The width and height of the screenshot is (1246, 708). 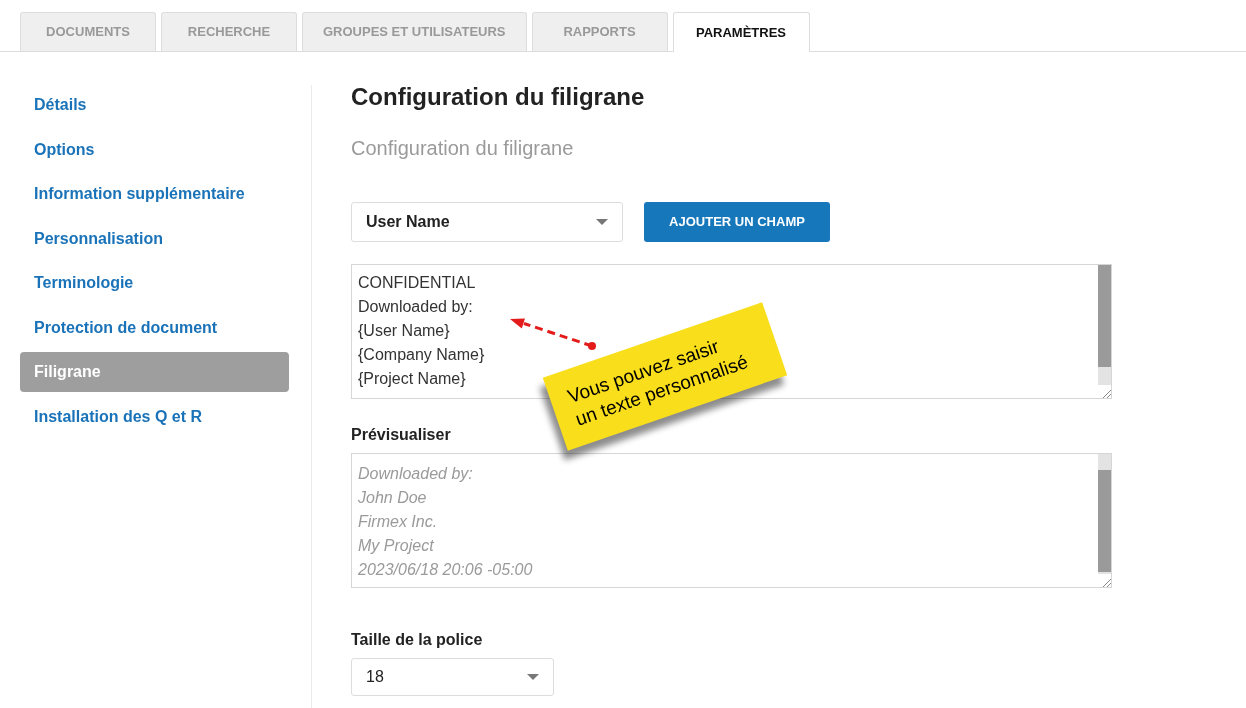 What do you see at coordinates (498, 97) in the screenshot?
I see `page-title: Configuration du filigrane` at bounding box center [498, 97].